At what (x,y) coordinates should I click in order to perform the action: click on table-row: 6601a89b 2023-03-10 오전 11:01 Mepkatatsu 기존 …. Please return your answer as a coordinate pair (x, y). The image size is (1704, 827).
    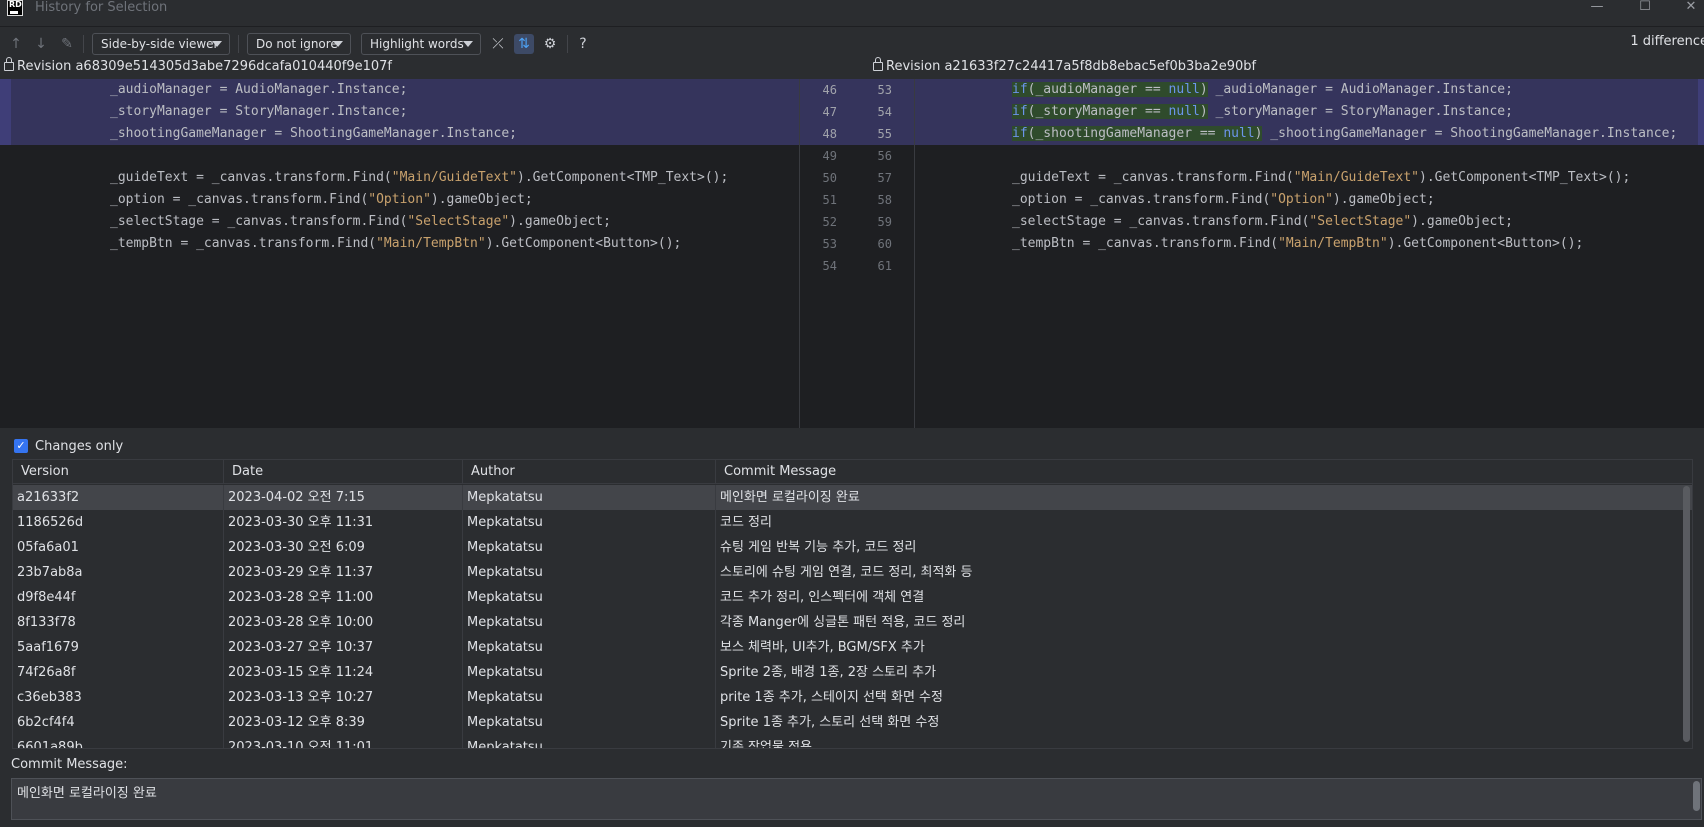
    Looking at the image, I should click on (852, 742).